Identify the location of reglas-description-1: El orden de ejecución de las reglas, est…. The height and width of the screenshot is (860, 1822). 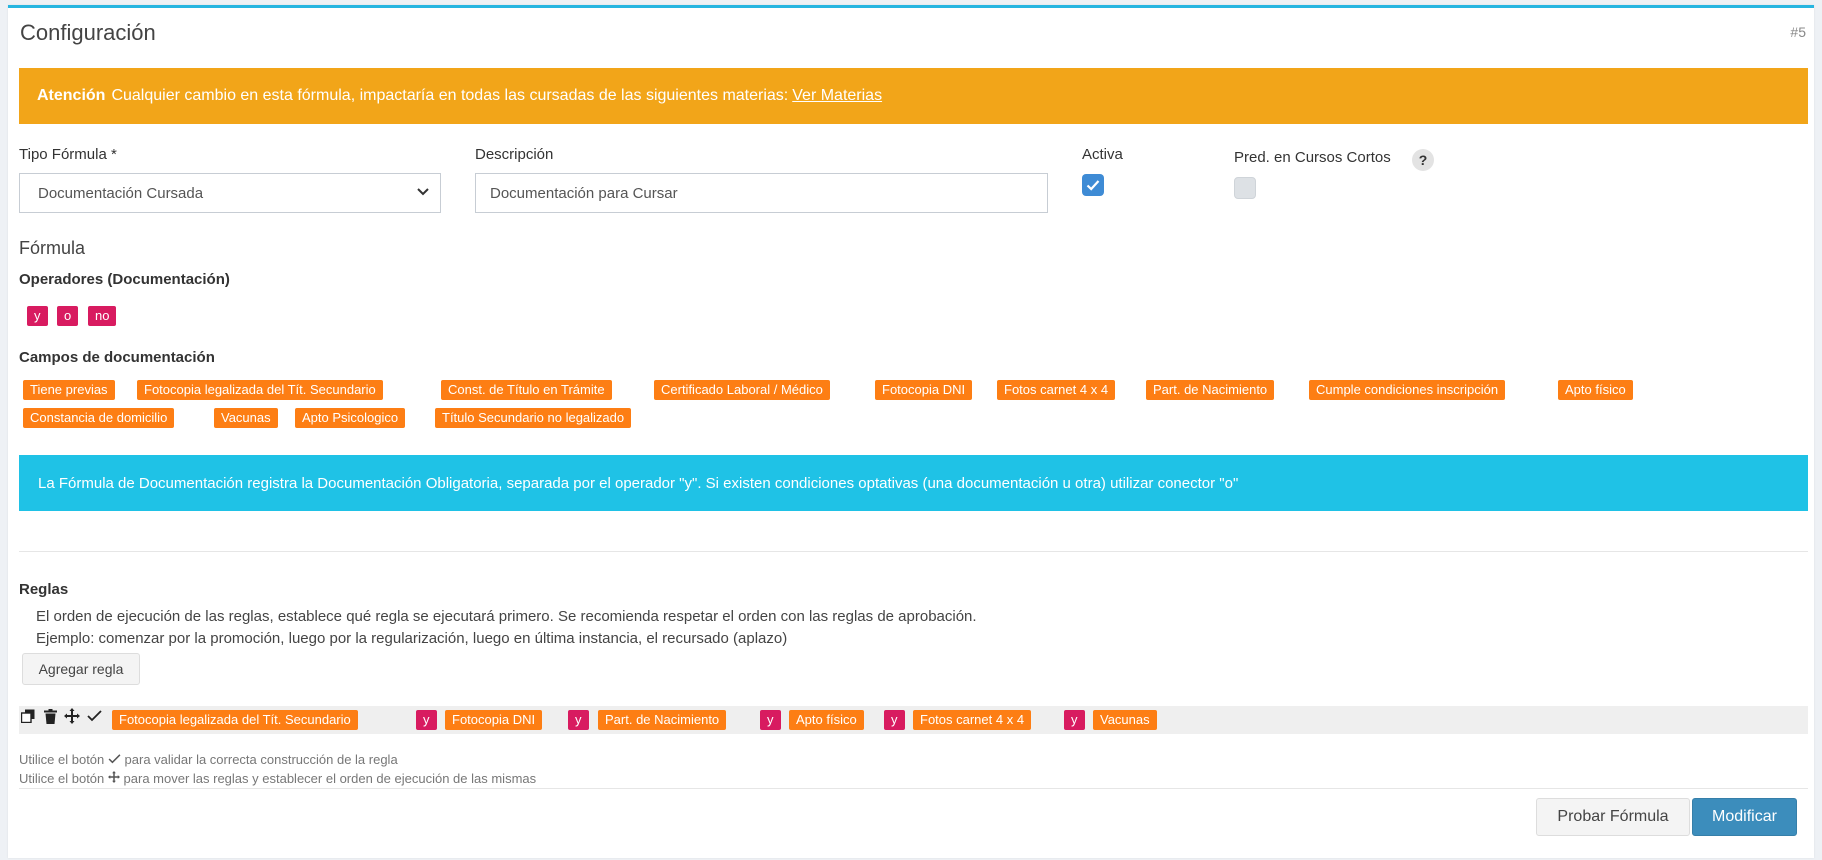
(506, 616).